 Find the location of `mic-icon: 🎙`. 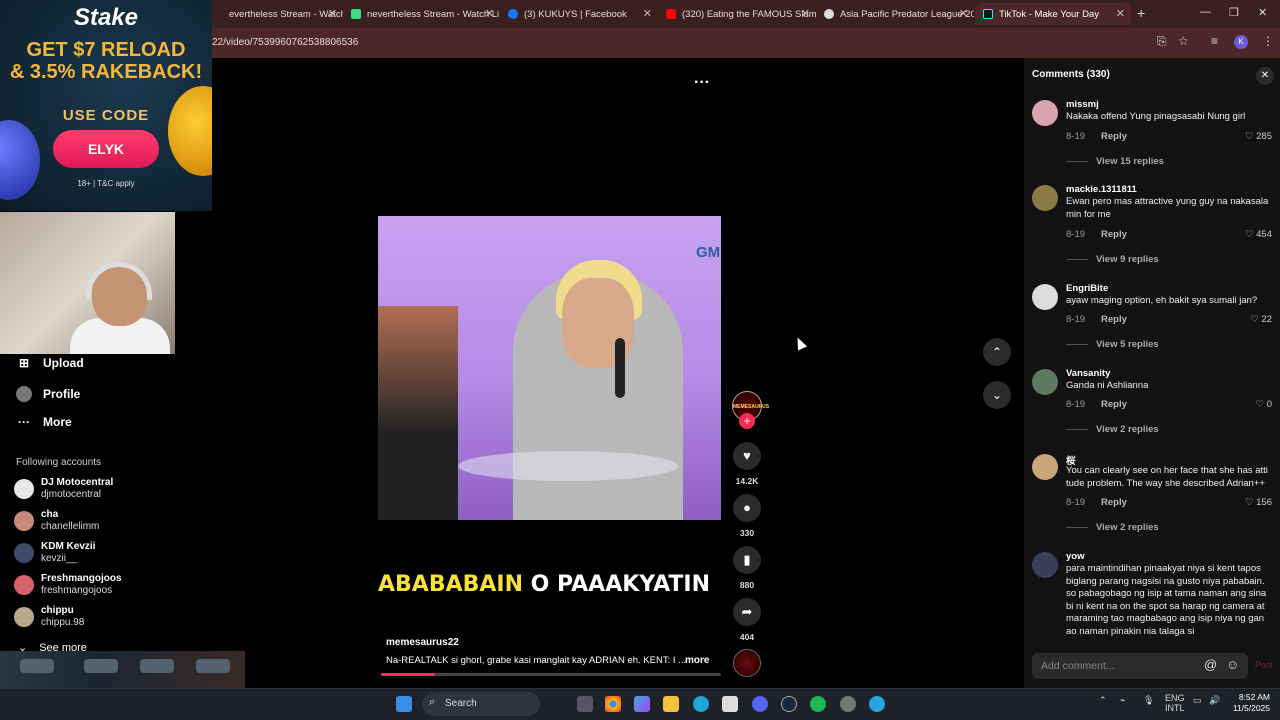

mic-icon: 🎙 is located at coordinates (1148, 700).